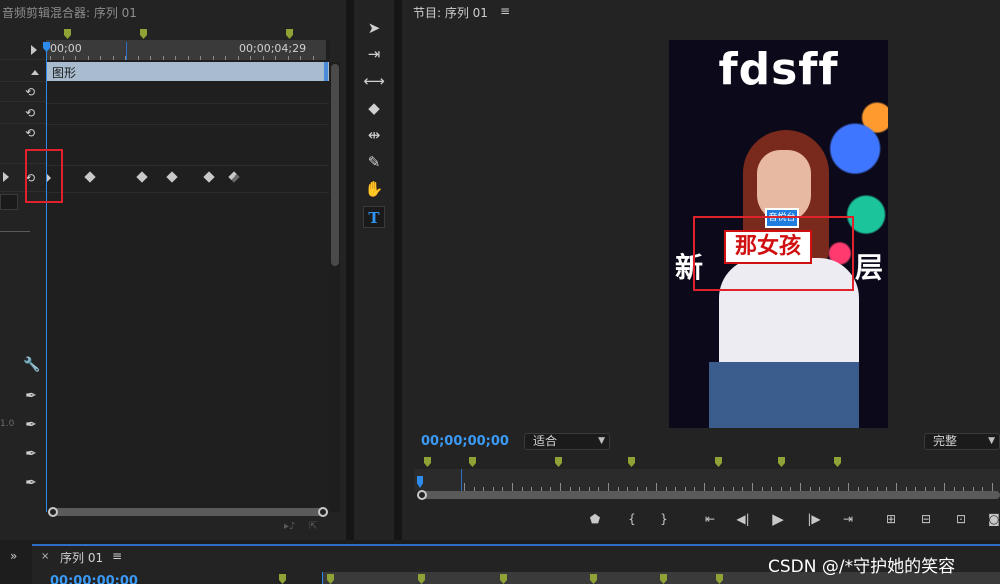  What do you see at coordinates (961, 519) in the screenshot?
I see `lift-icon: ⊡` at bounding box center [961, 519].